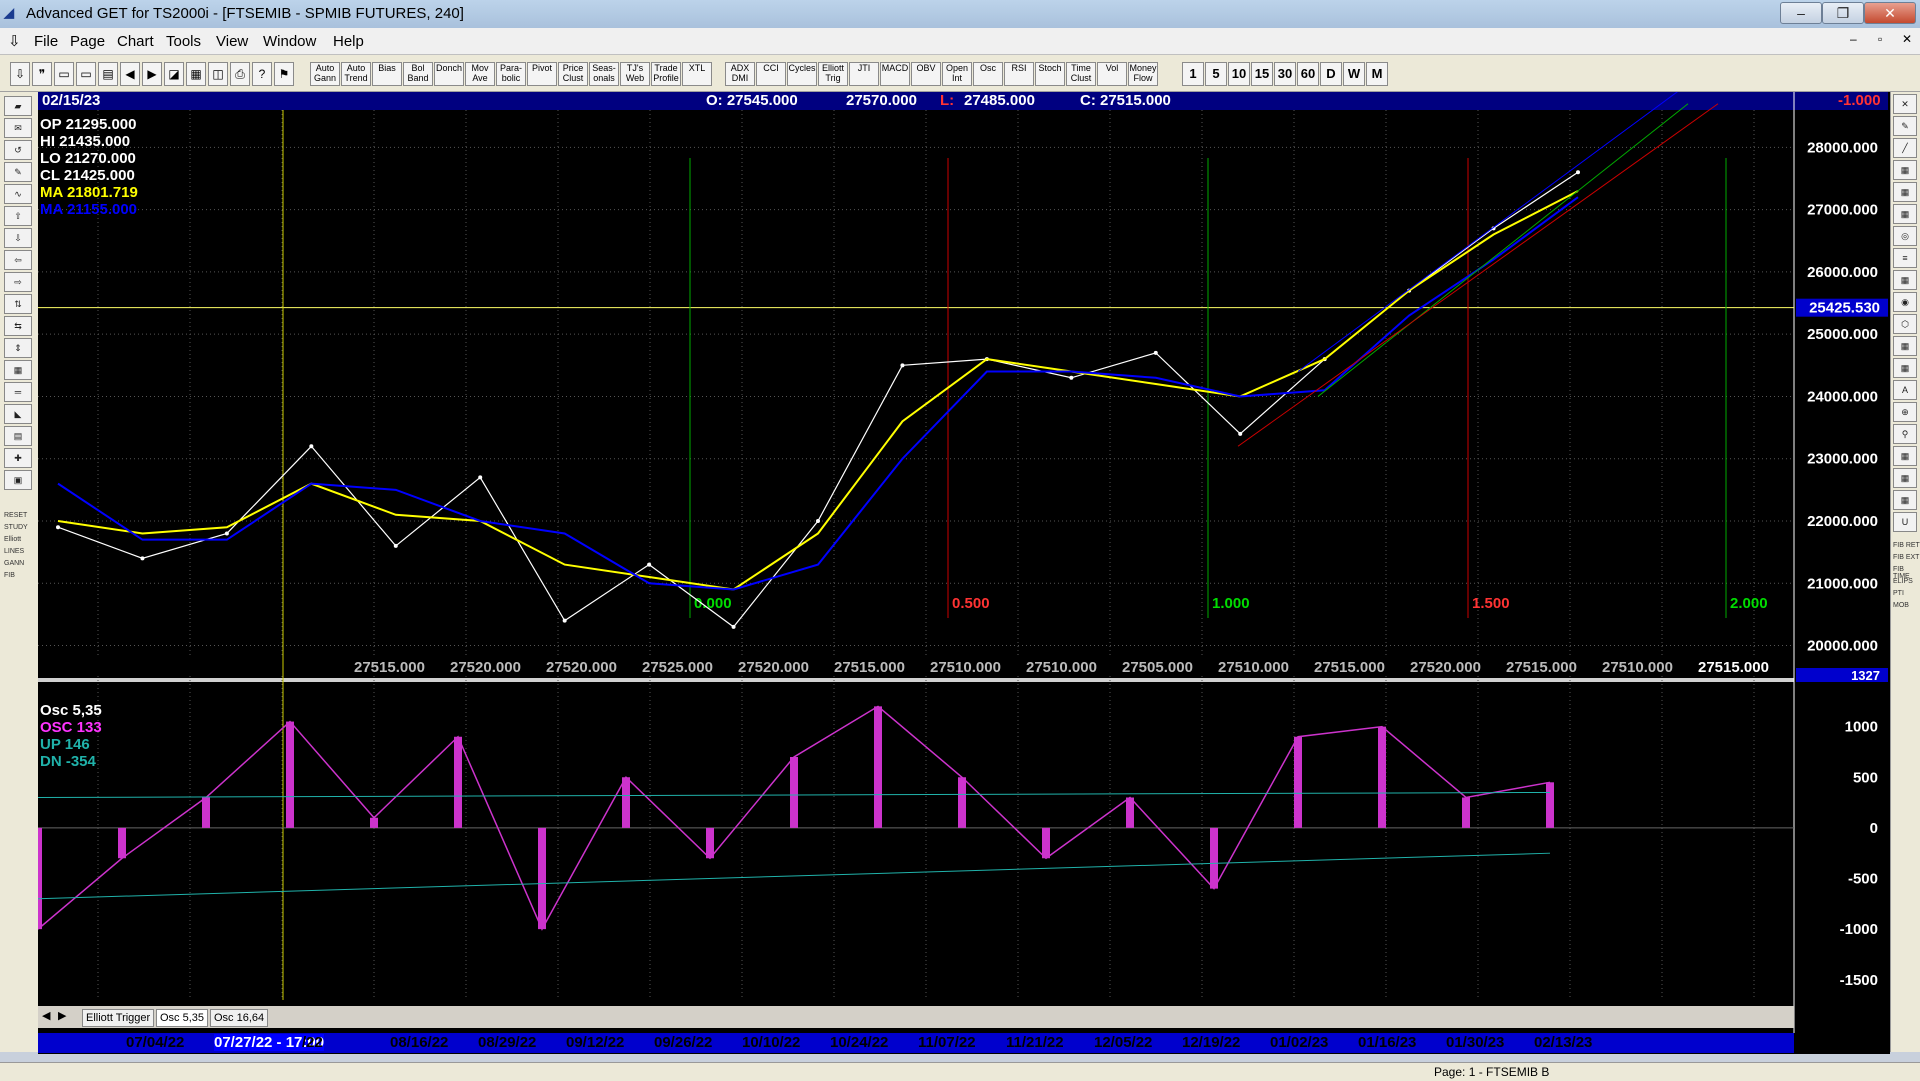 Image resolution: width=1920 pixels, height=1081 pixels. What do you see at coordinates (1019, 74) in the screenshot?
I see `study-button: RSI` at bounding box center [1019, 74].